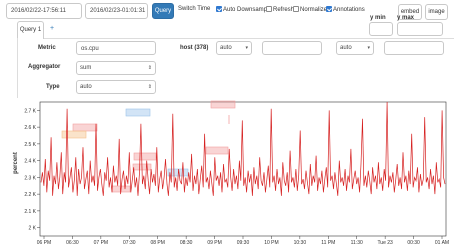 Image resolution: width=474 pixels, height=246 pixels. I want to click on add-tab-button: +, so click(52, 28).